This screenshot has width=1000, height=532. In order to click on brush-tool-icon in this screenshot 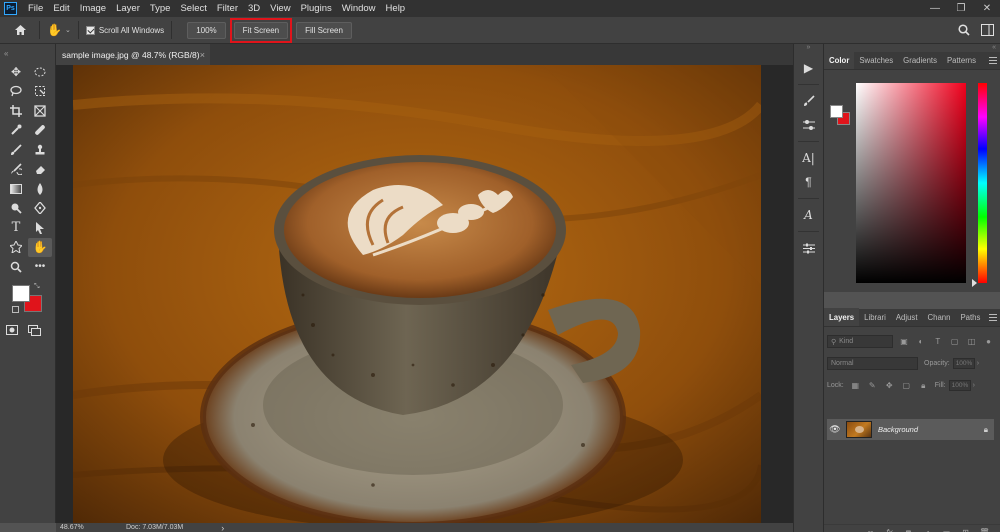, I will do `click(16, 150)`.